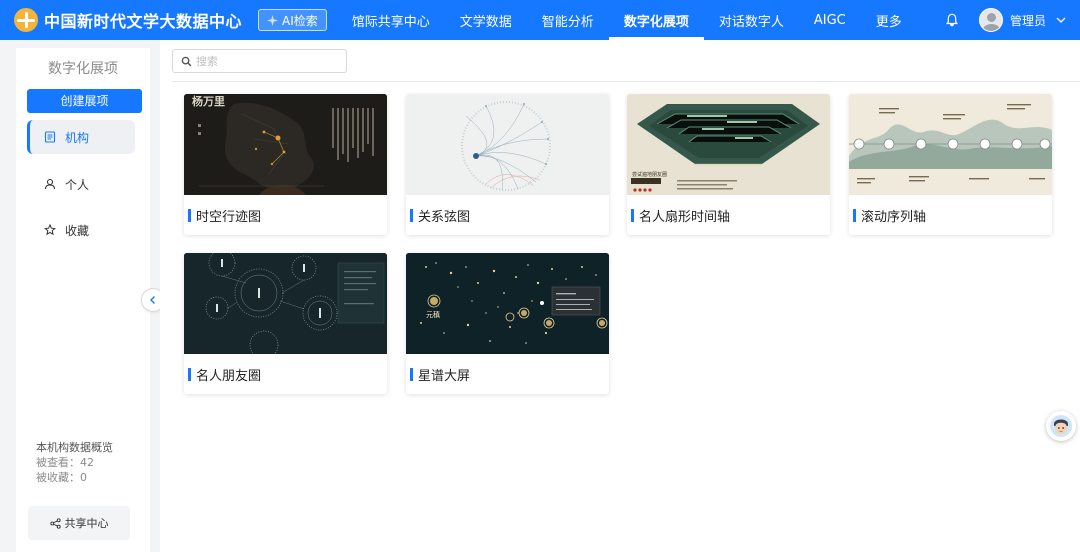 This screenshot has height=552, width=1080. Describe the element at coordinates (266, 61) in the screenshot. I see `search-input` at that location.